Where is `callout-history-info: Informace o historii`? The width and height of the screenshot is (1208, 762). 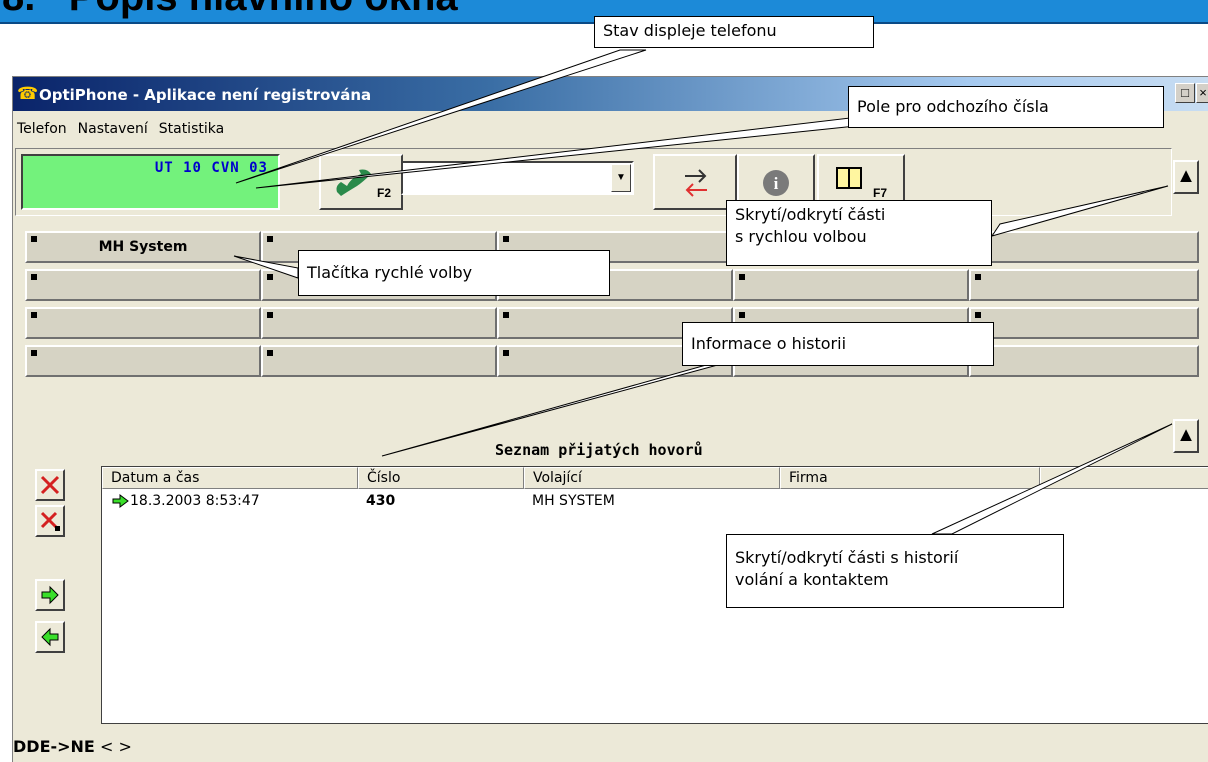
callout-history-info: Informace o historii is located at coordinates (838, 344).